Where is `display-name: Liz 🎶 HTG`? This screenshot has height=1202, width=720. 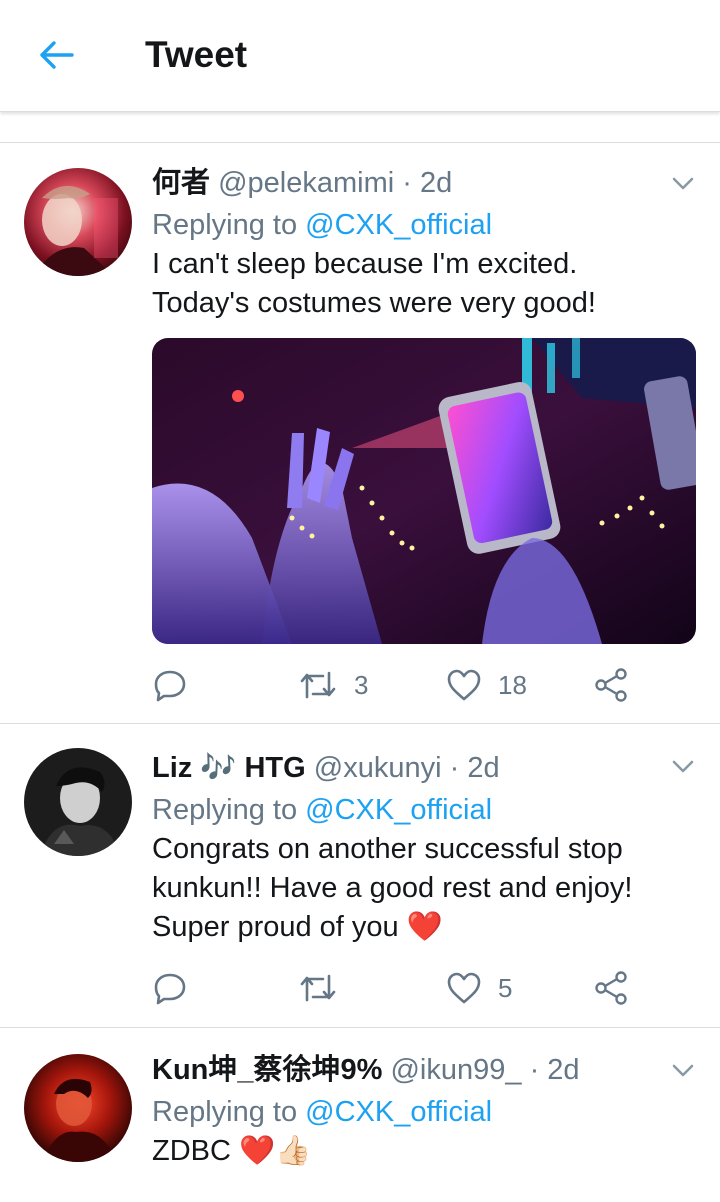 display-name: Liz 🎶 HTG is located at coordinates (229, 768).